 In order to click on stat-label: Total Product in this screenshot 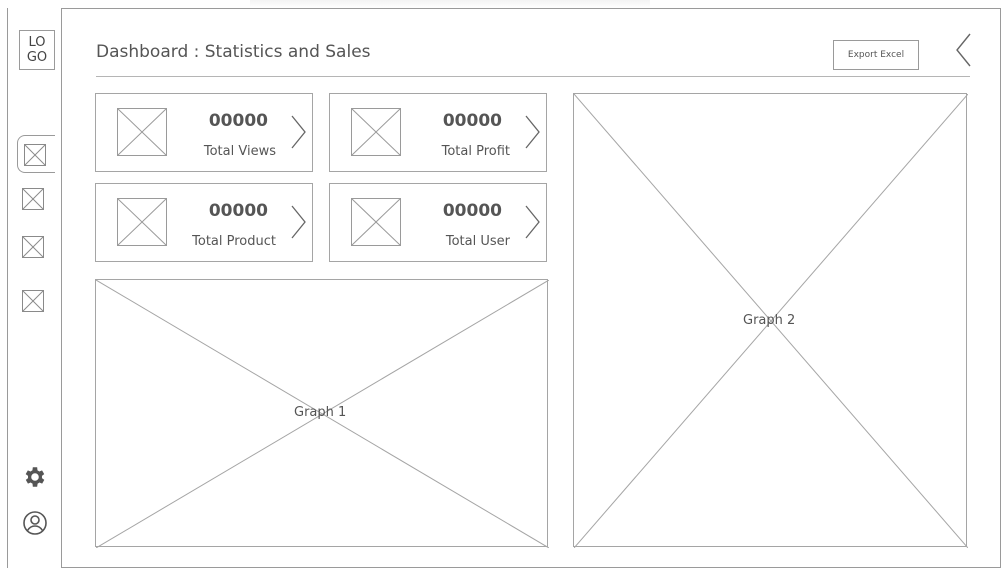, I will do `click(234, 241)`.